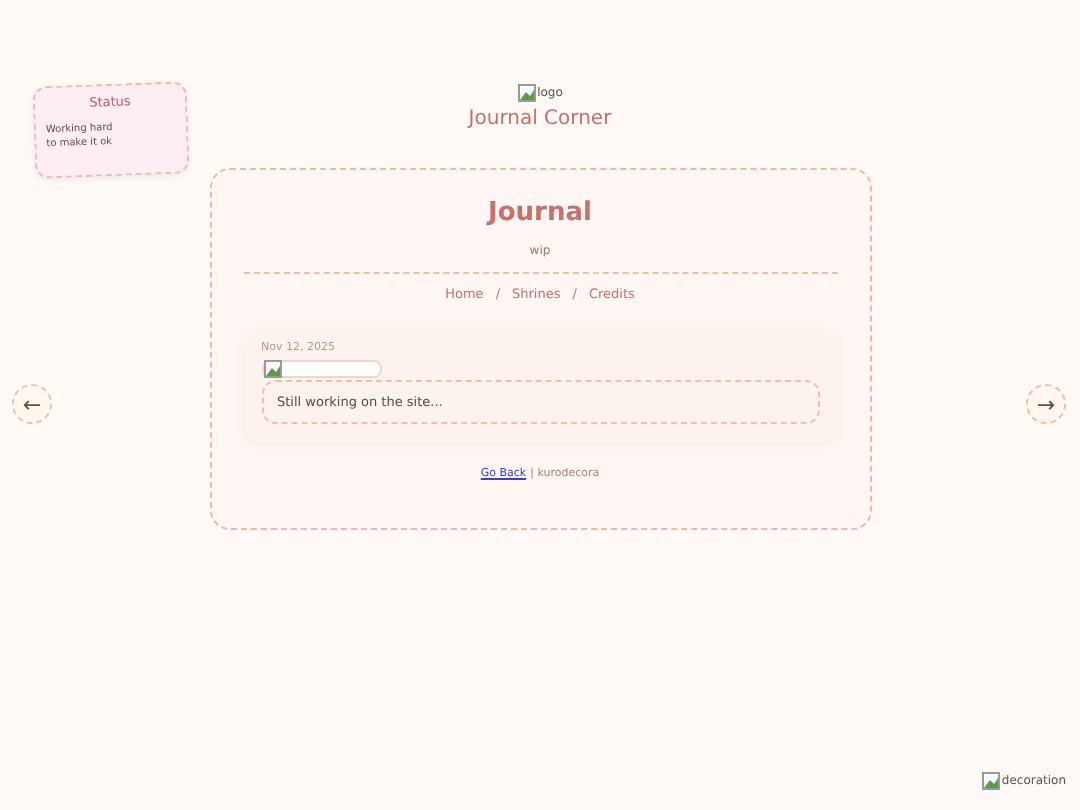 This screenshot has height=810, width=1080. Describe the element at coordinates (540, 119) in the screenshot. I see `site-title: Journal Corner` at that location.